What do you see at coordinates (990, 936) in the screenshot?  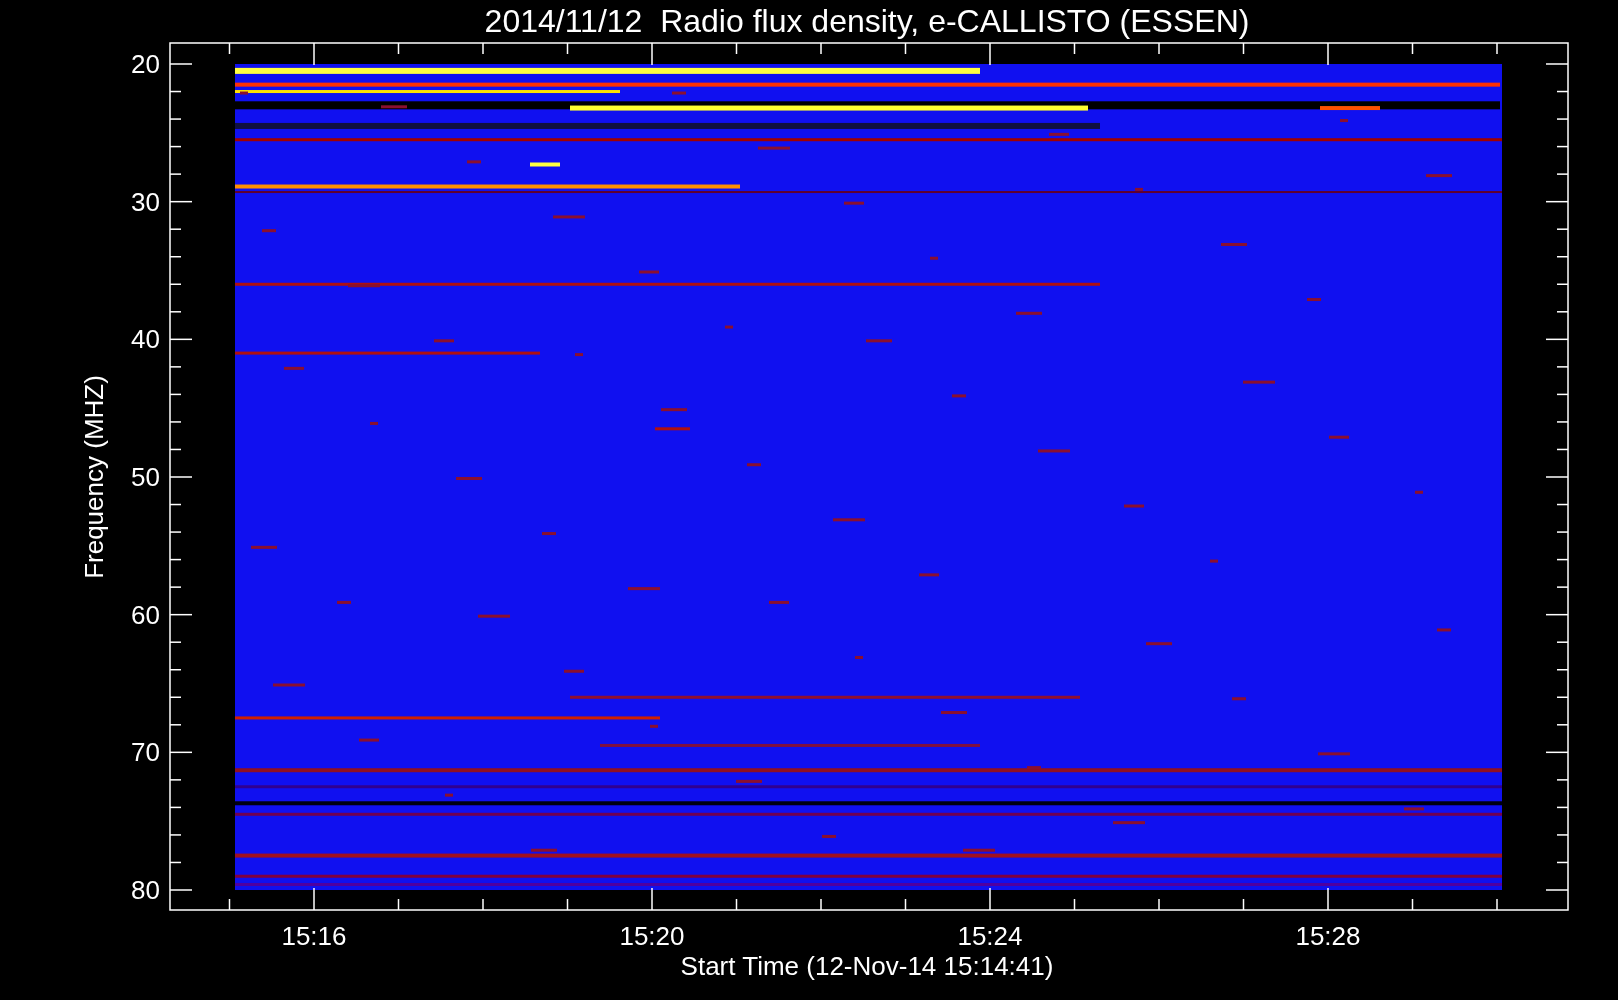 I see `x-tick-label: 15:24` at bounding box center [990, 936].